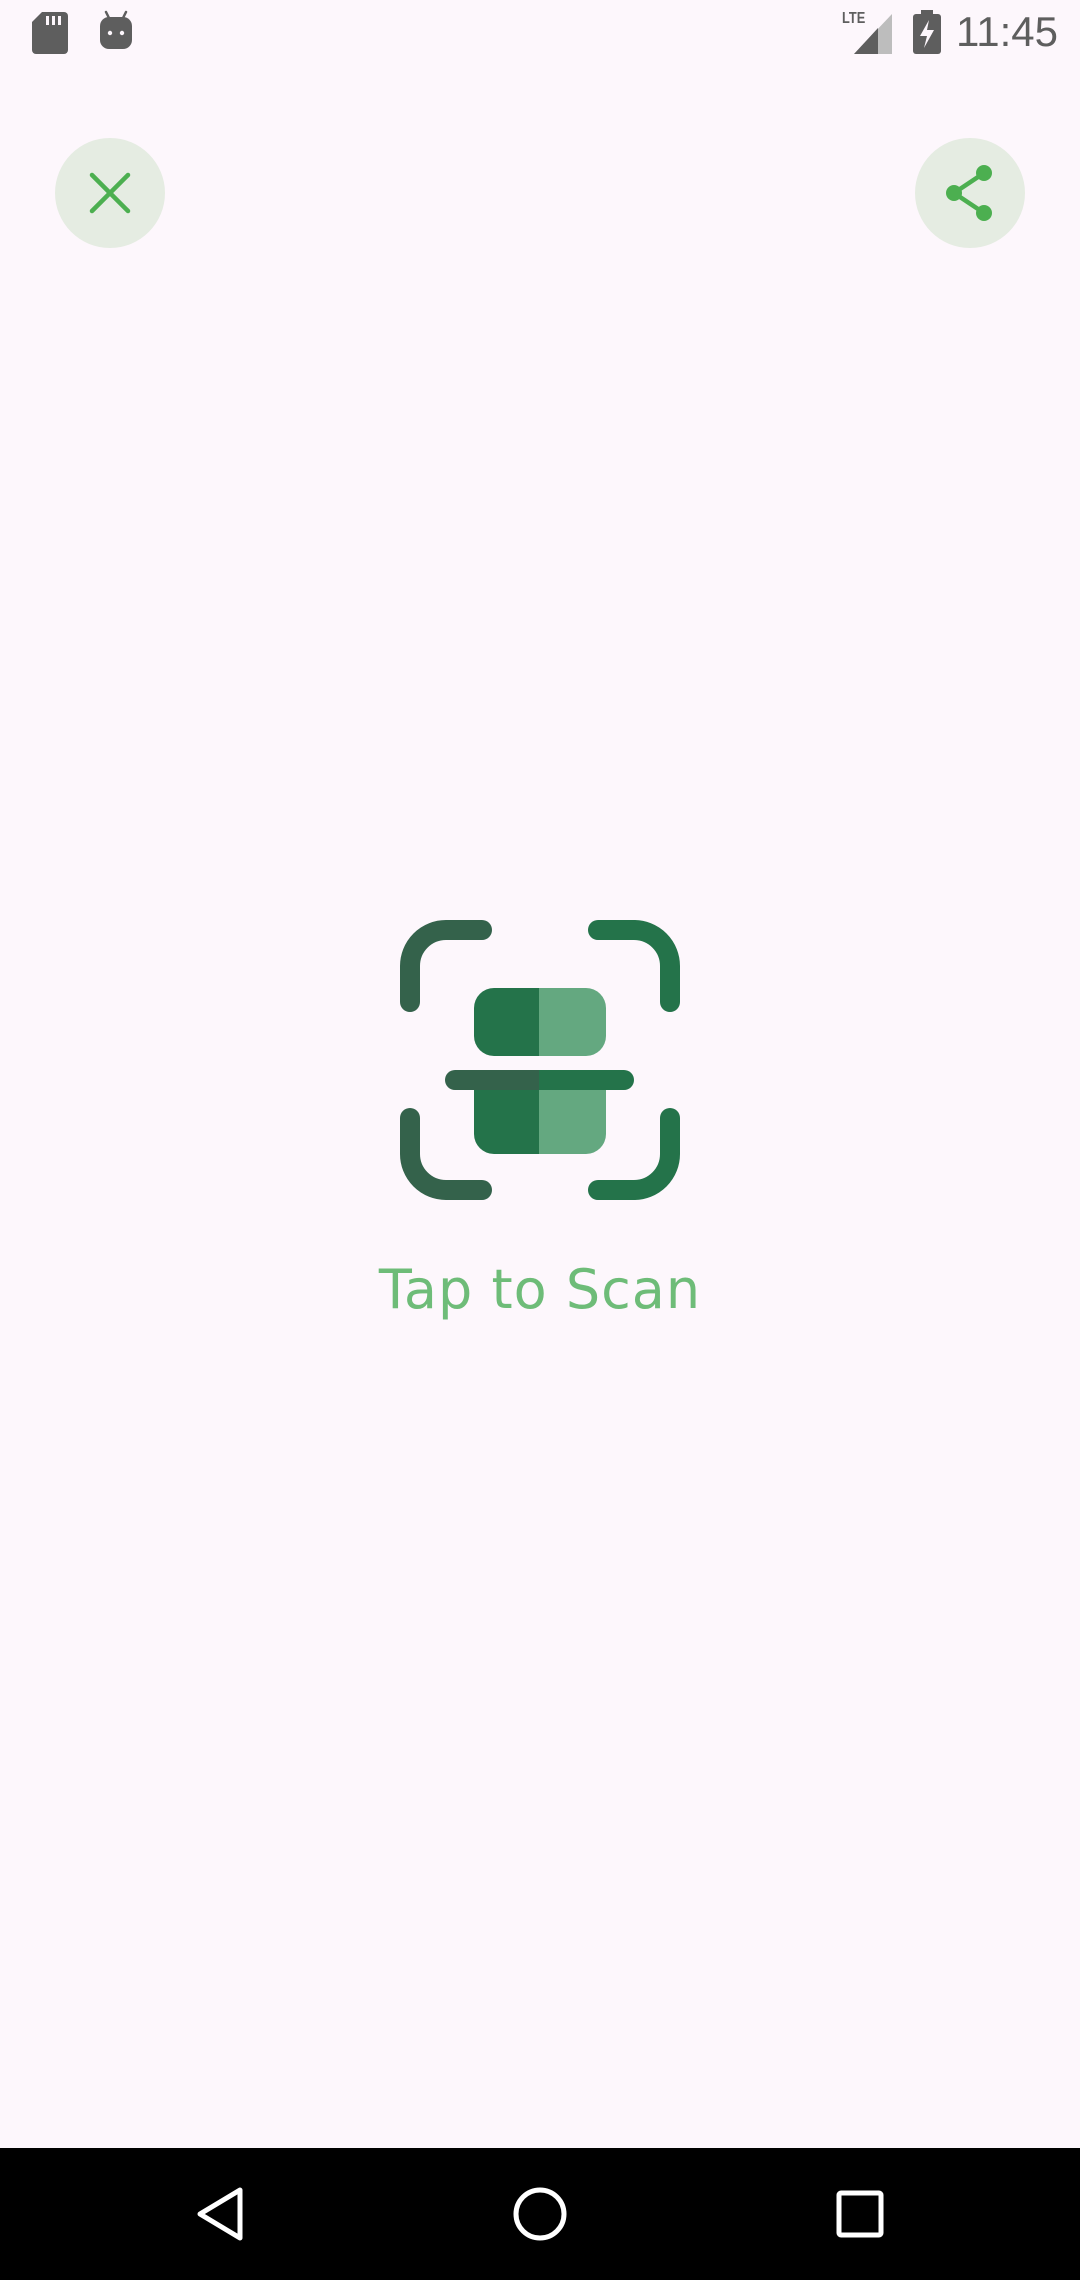 This screenshot has height=2280, width=1080. I want to click on share-icon, so click(969, 193).